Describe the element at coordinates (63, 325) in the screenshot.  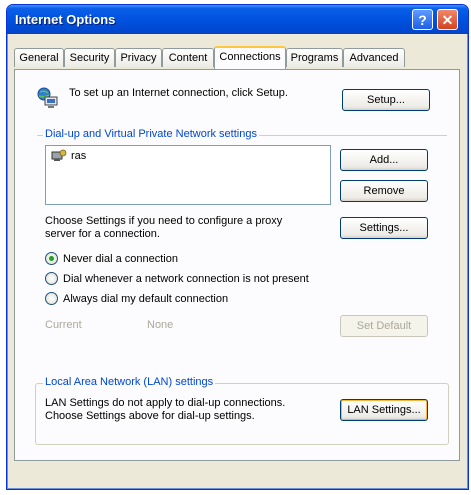
I see `current-label: Current` at that location.